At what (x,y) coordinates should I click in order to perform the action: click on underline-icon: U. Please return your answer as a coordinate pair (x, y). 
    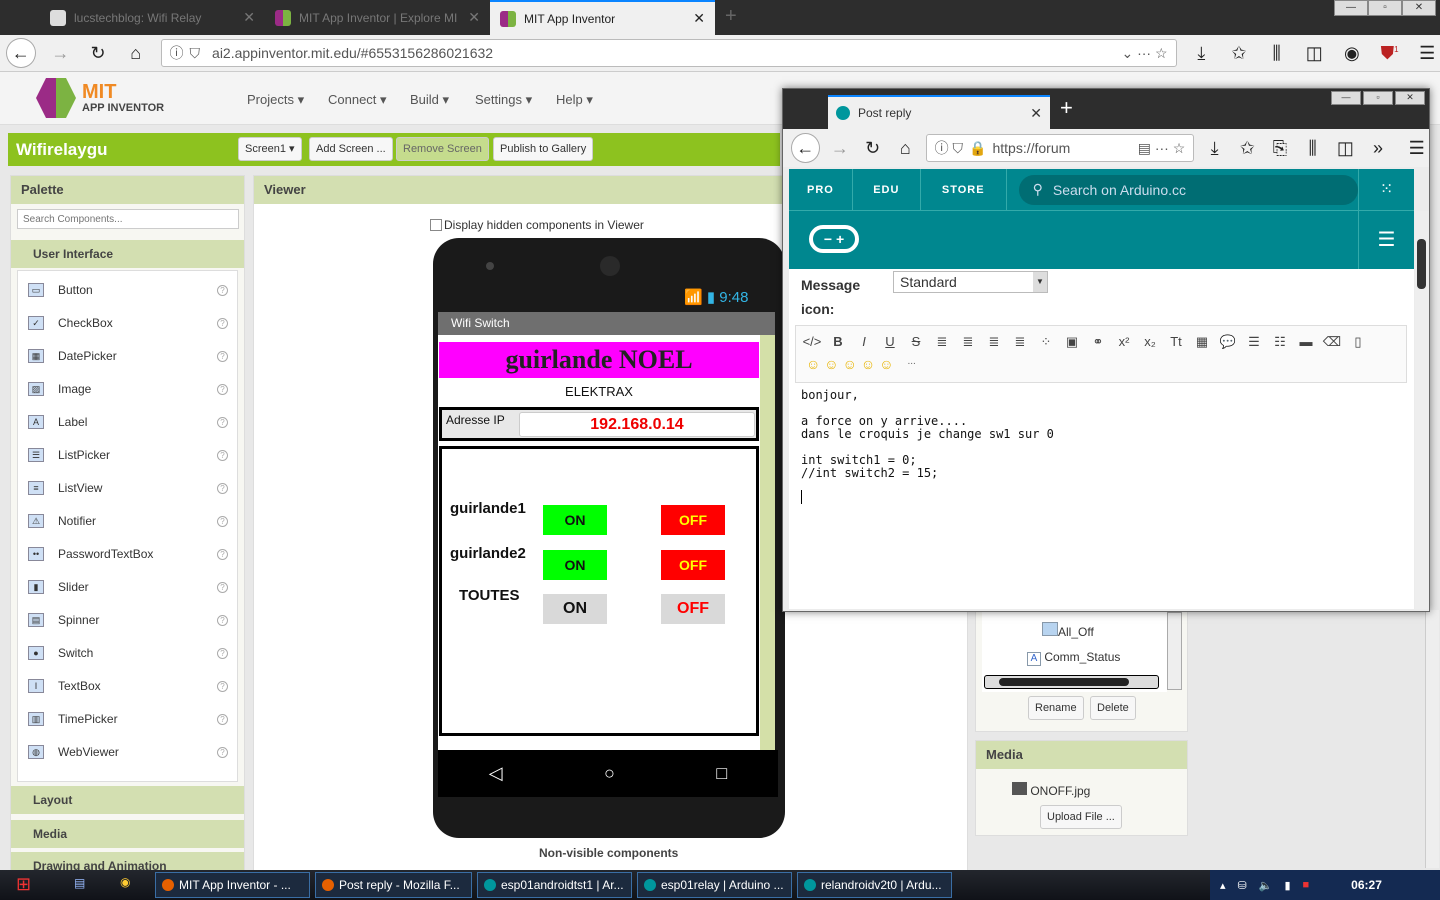
    Looking at the image, I should click on (890, 342).